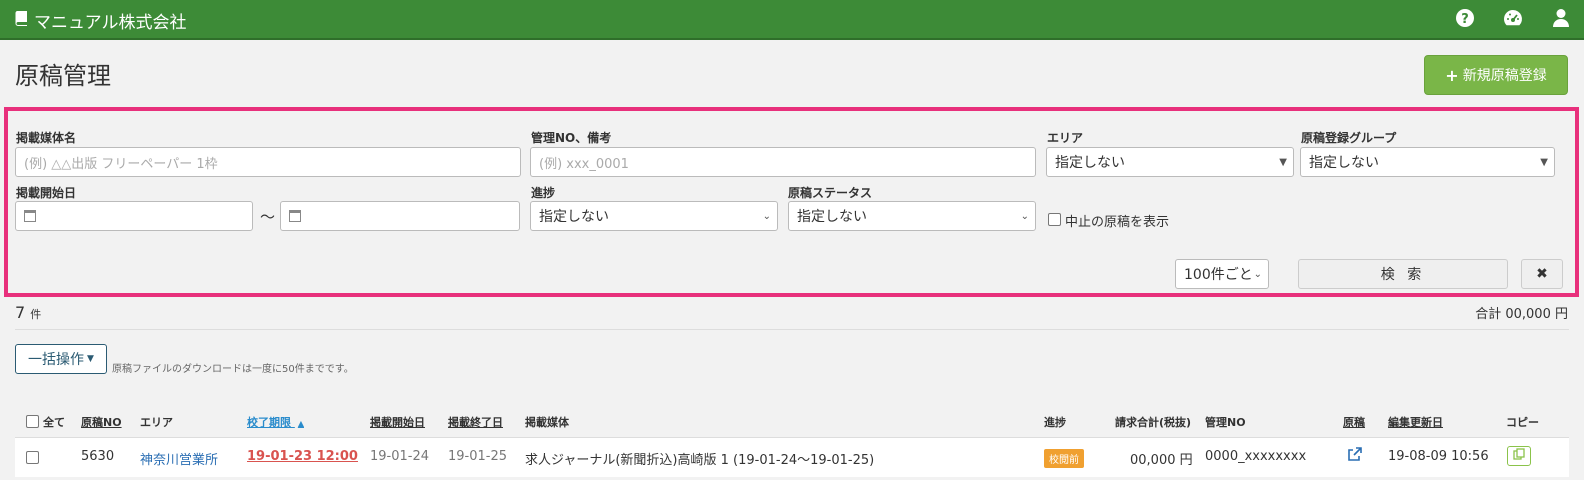  I want to click on cell-area-link: 神奈川営業所, so click(179, 458).